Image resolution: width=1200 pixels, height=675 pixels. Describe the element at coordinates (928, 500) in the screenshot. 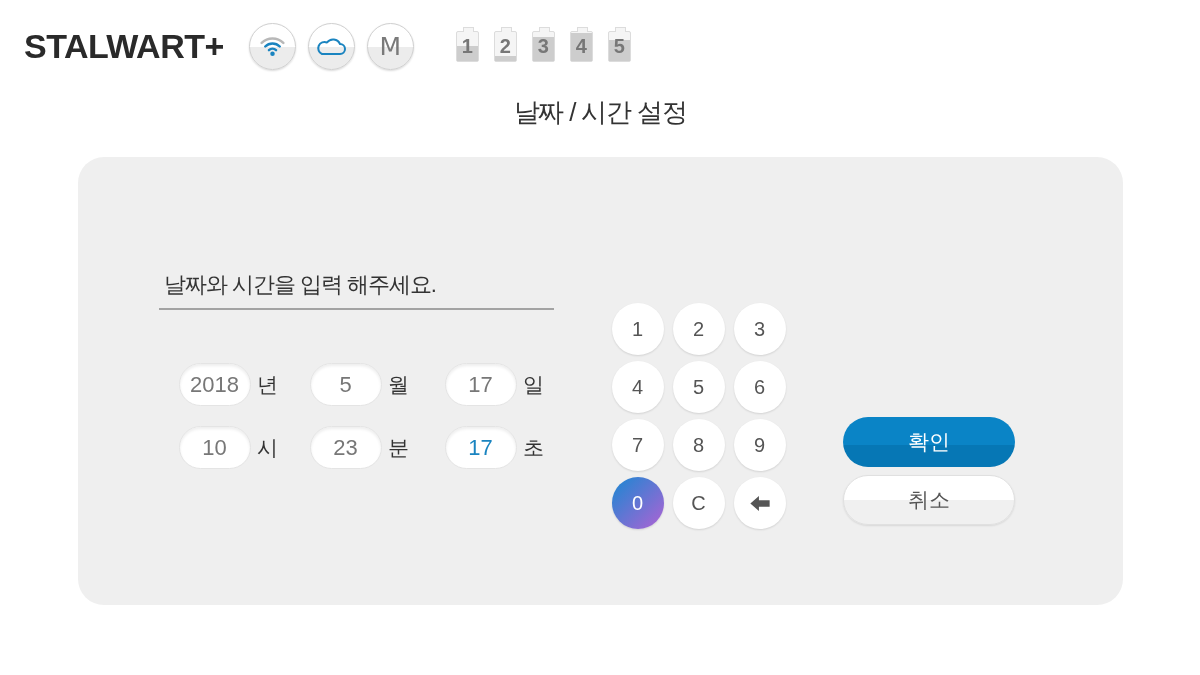

I see `cancel-button: 취소` at that location.